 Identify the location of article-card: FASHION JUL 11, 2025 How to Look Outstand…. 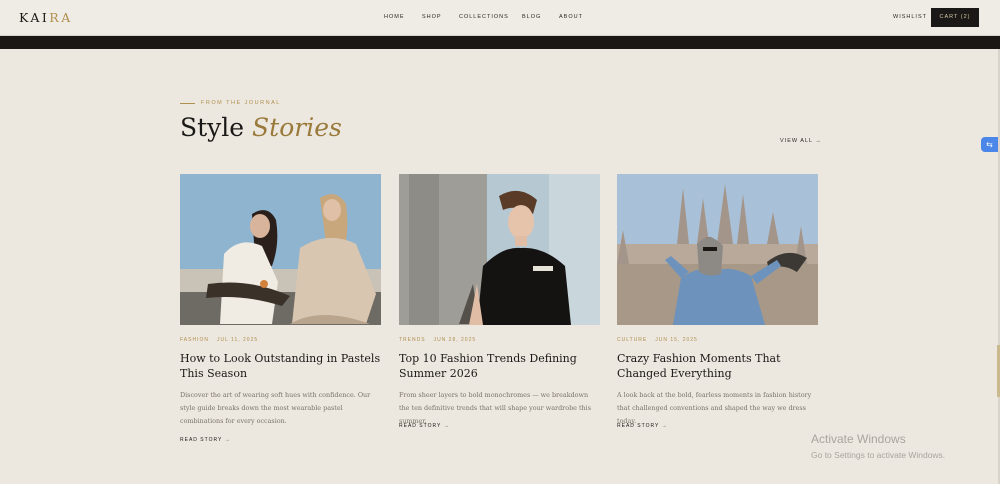
(280, 308).